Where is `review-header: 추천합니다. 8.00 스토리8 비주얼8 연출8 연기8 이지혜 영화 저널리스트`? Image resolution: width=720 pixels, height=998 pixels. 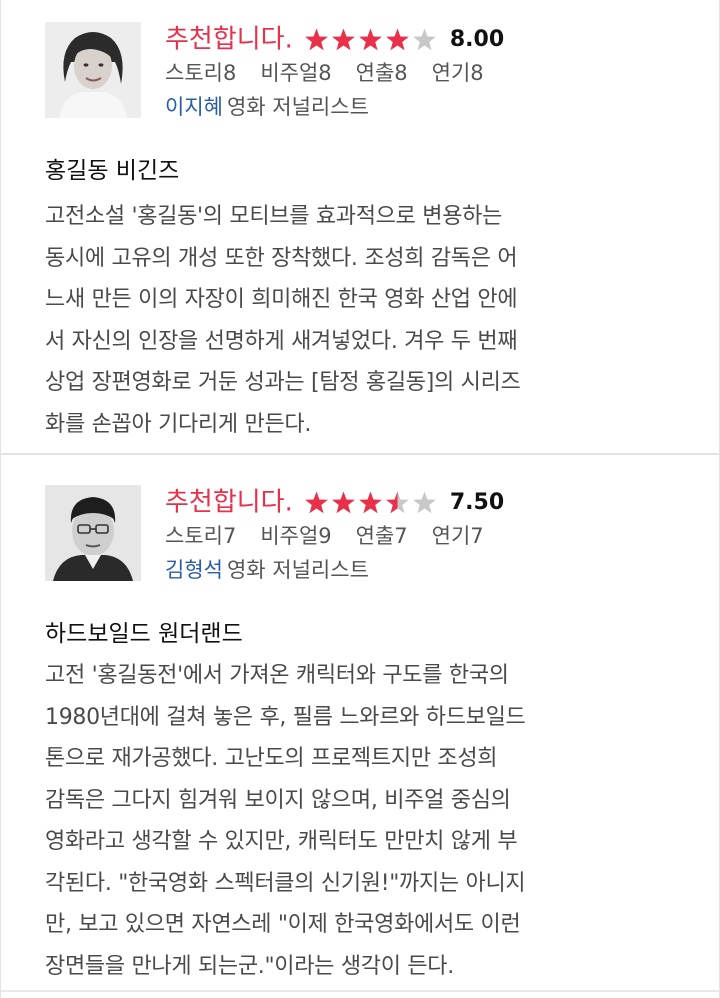 review-header: 추천합니다. 8.00 스토리8 비주얼8 연출8 연기8 이지혜 영화 저널리스트 is located at coordinates (365, 77).